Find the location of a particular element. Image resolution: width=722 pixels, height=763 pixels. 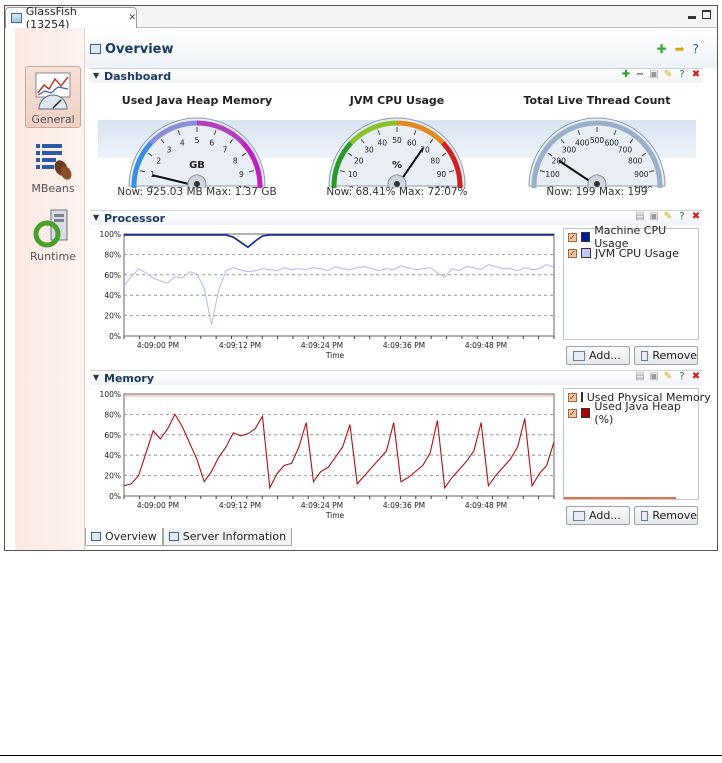

gauge-tick-label: 90 is located at coordinates (442, 174).